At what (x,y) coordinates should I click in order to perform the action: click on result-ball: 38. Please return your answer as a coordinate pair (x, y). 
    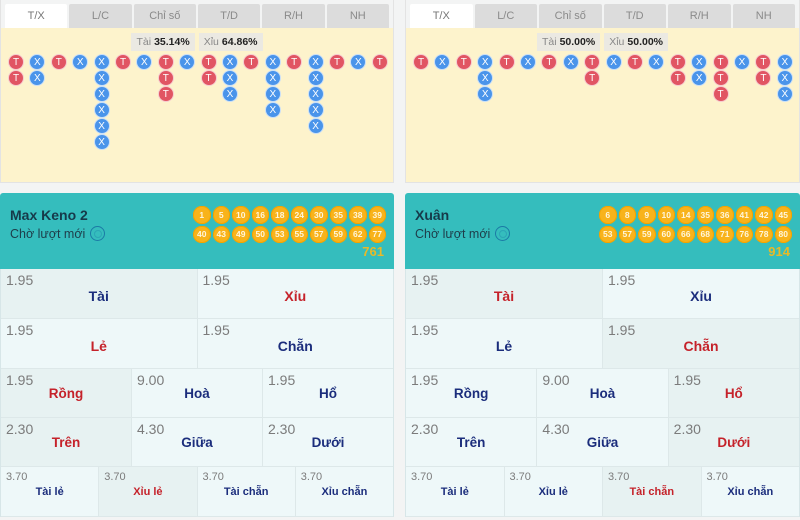
    Looking at the image, I should click on (358, 215).